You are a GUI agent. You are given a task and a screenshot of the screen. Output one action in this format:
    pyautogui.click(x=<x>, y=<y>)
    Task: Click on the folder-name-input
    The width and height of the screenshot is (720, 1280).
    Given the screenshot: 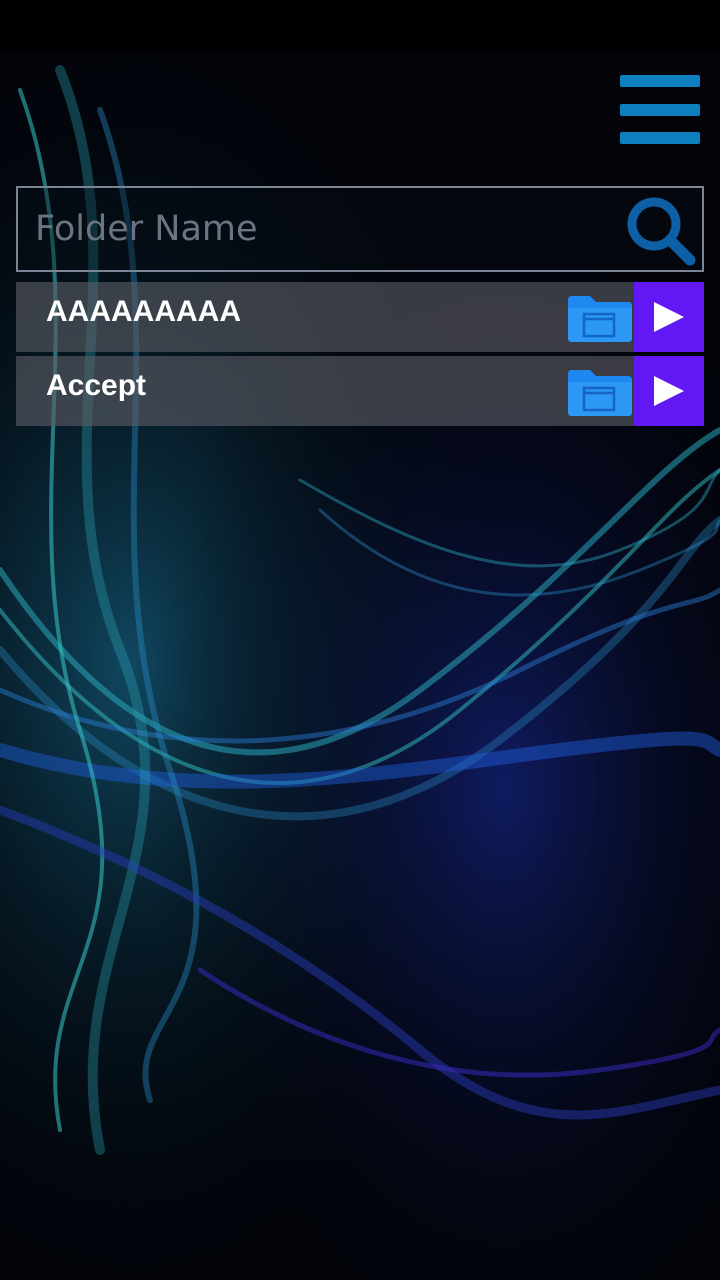 What is the action you would take?
    pyautogui.click(x=318, y=229)
    